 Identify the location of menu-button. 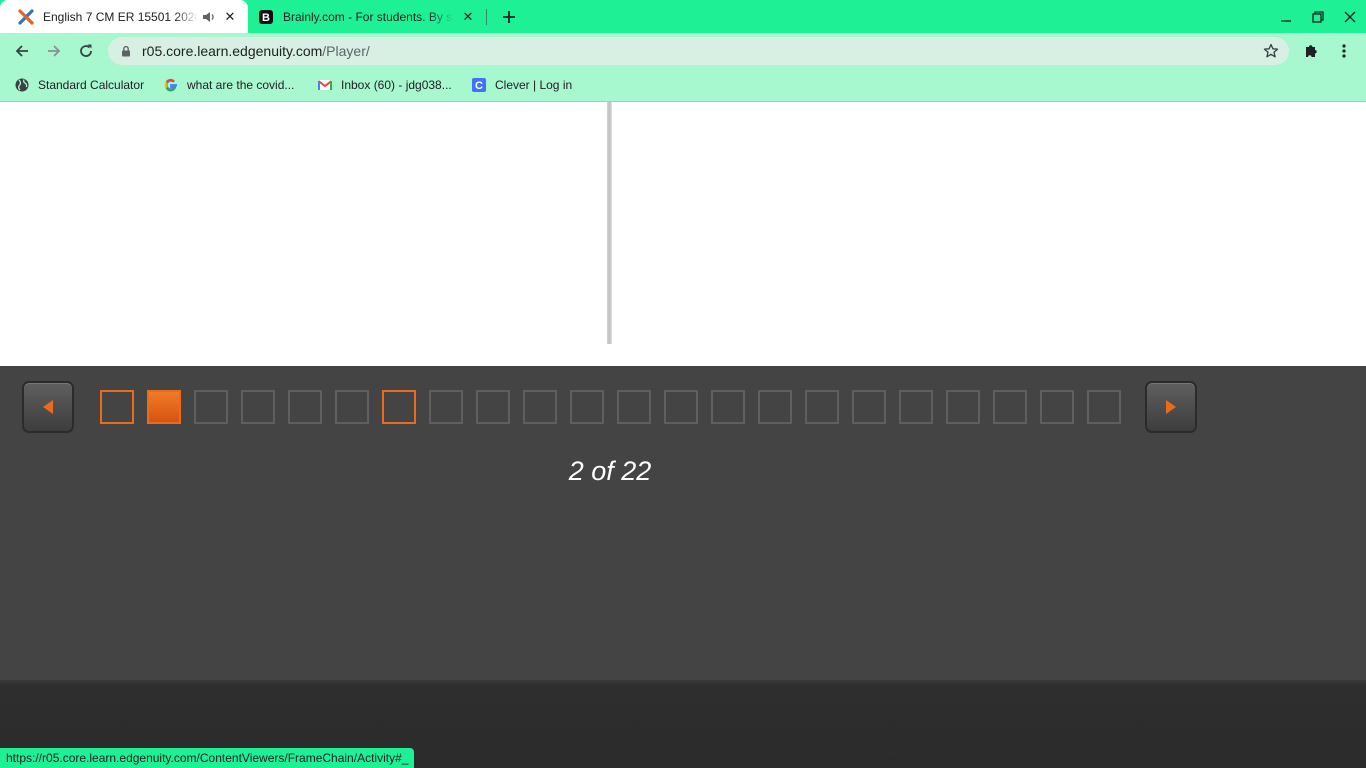
(1344, 51).